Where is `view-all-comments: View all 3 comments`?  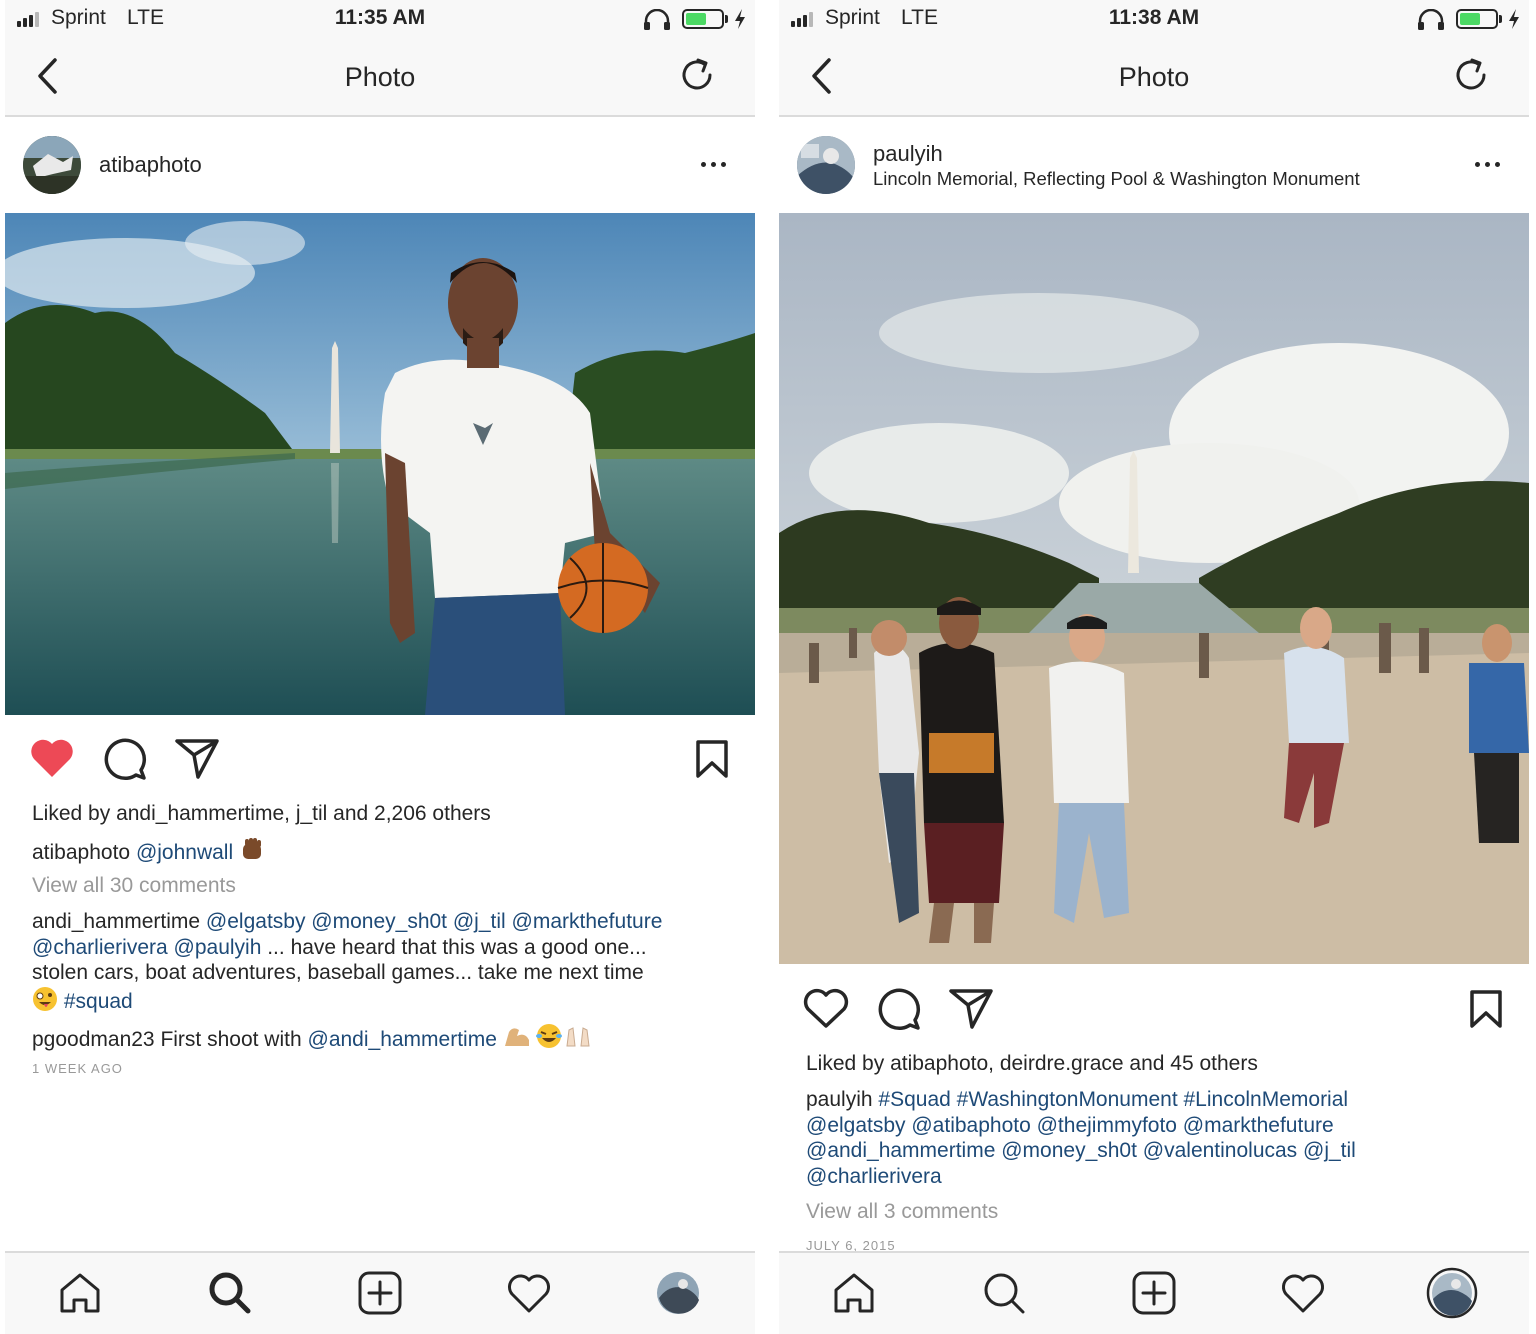
view-all-comments: View all 3 comments is located at coordinates (902, 1212).